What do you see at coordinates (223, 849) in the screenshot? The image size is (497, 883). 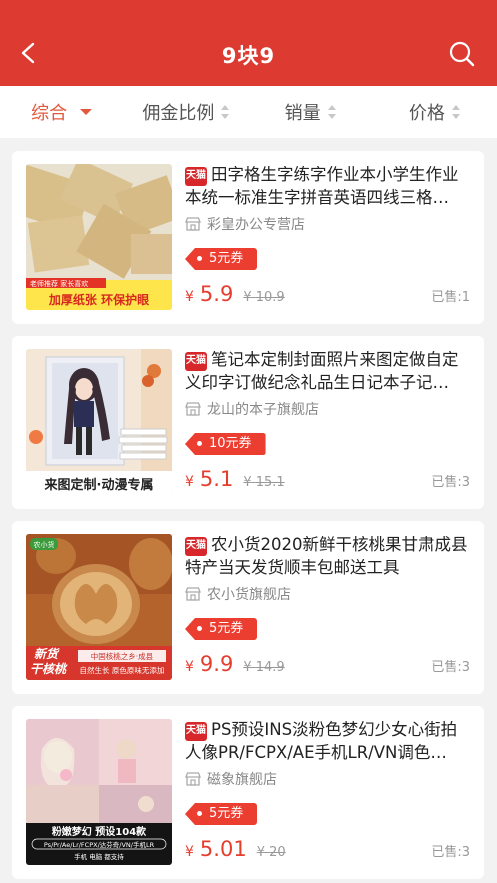 I see `price: 5.01` at bounding box center [223, 849].